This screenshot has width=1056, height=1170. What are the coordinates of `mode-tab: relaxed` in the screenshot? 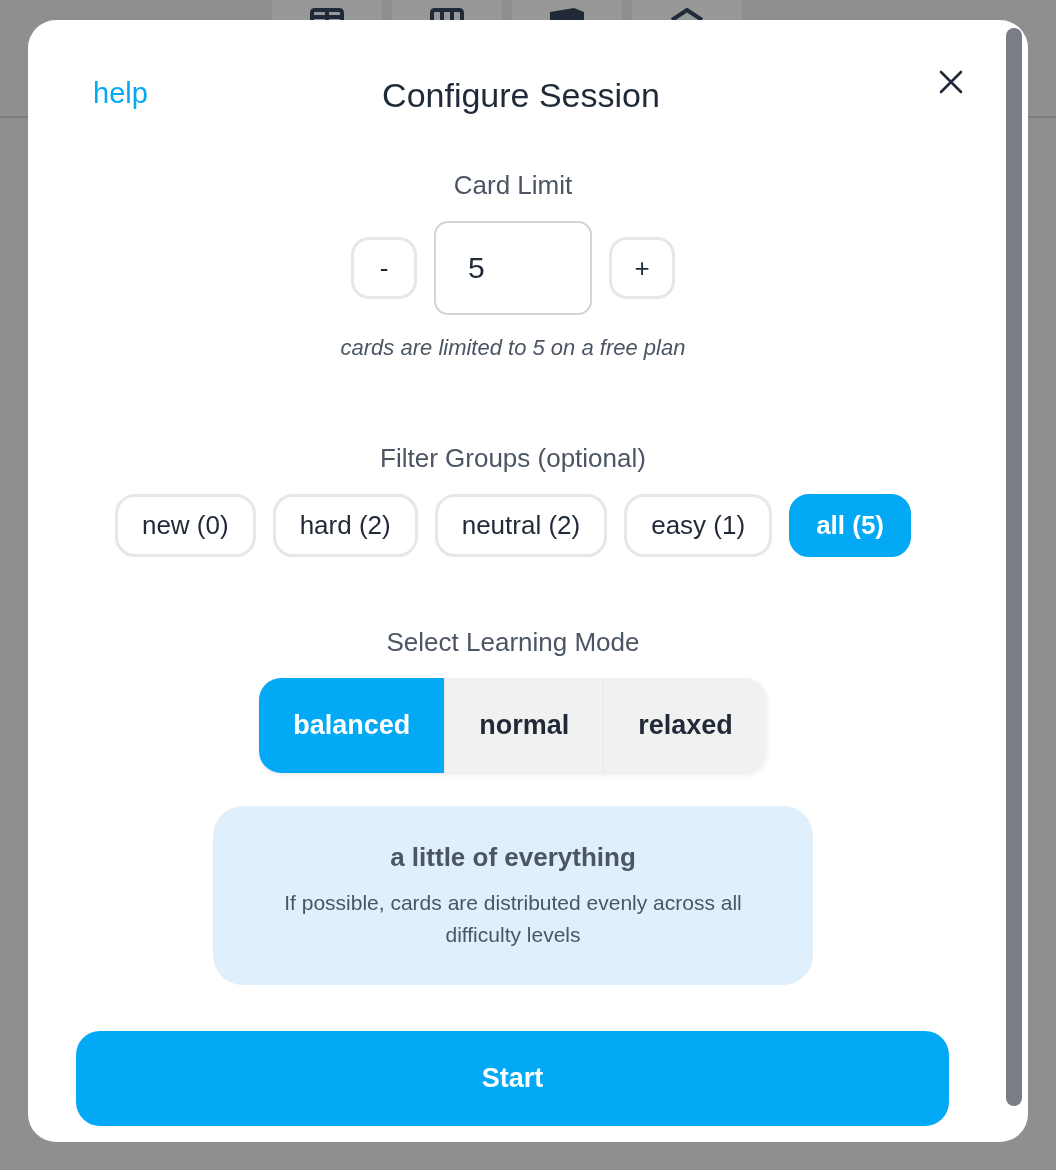 It's located at (685, 725).